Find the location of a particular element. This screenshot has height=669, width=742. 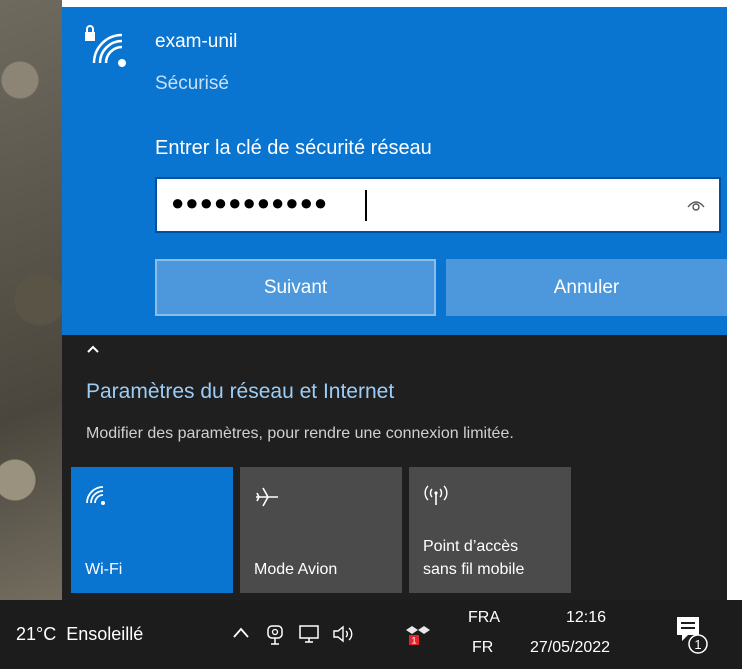

hotspot-icon is located at coordinates (436, 495).